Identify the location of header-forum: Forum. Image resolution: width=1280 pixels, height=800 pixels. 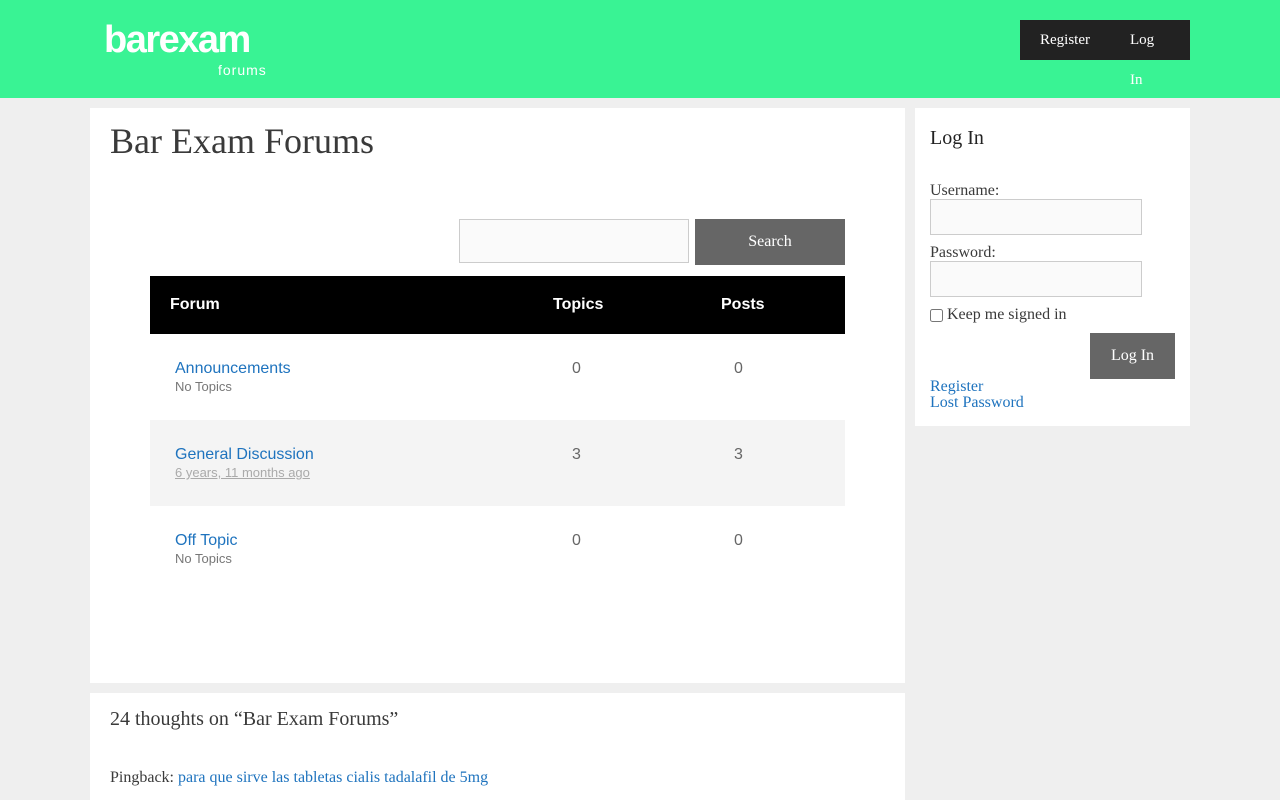
(195, 304).